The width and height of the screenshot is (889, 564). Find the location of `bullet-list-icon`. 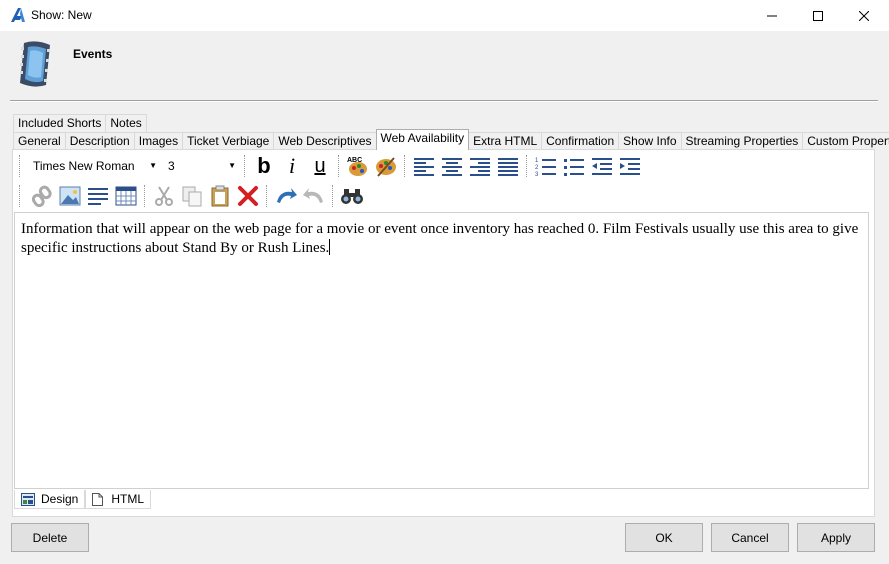

bullet-list-icon is located at coordinates (574, 167).